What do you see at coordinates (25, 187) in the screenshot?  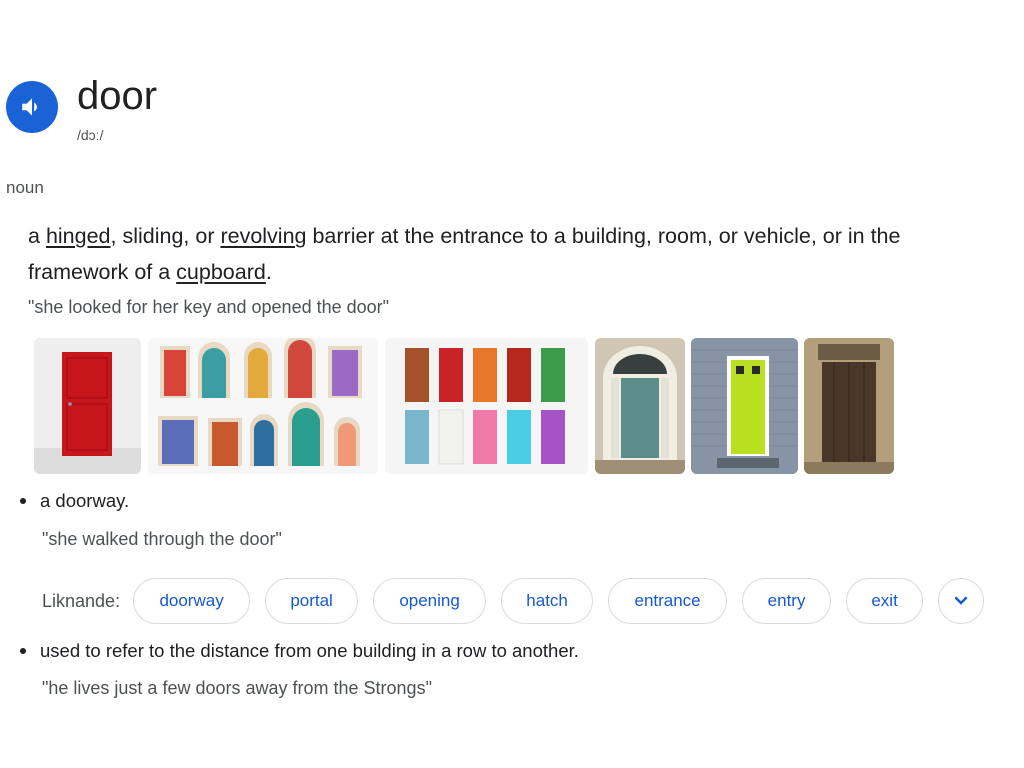 I see `part-of-speech: noun` at bounding box center [25, 187].